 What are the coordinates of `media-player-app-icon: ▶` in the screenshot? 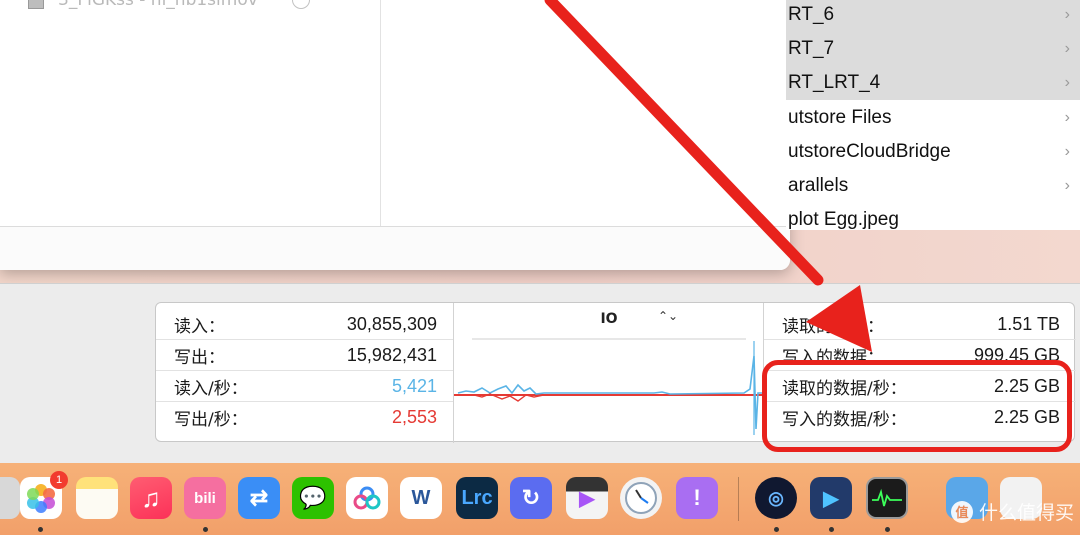 It's located at (831, 498).